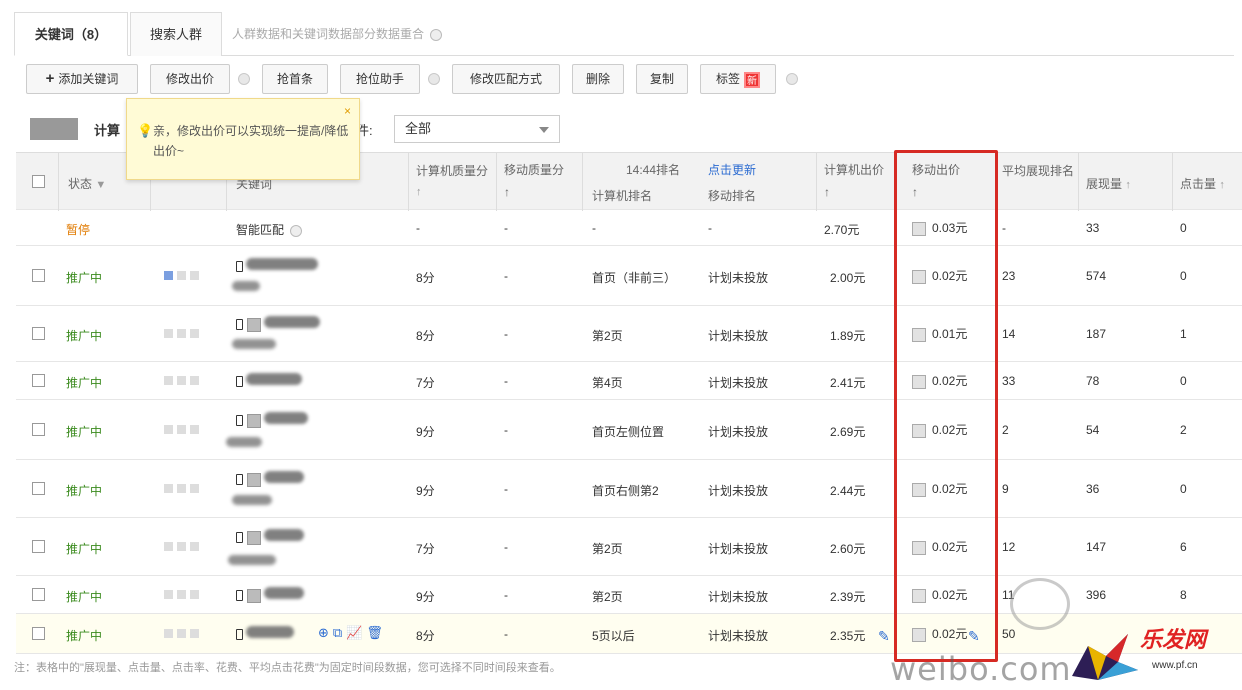 This screenshot has width=1242, height=690. Describe the element at coordinates (738, 79) in the screenshot. I see `tag-button: 标签新` at that location.